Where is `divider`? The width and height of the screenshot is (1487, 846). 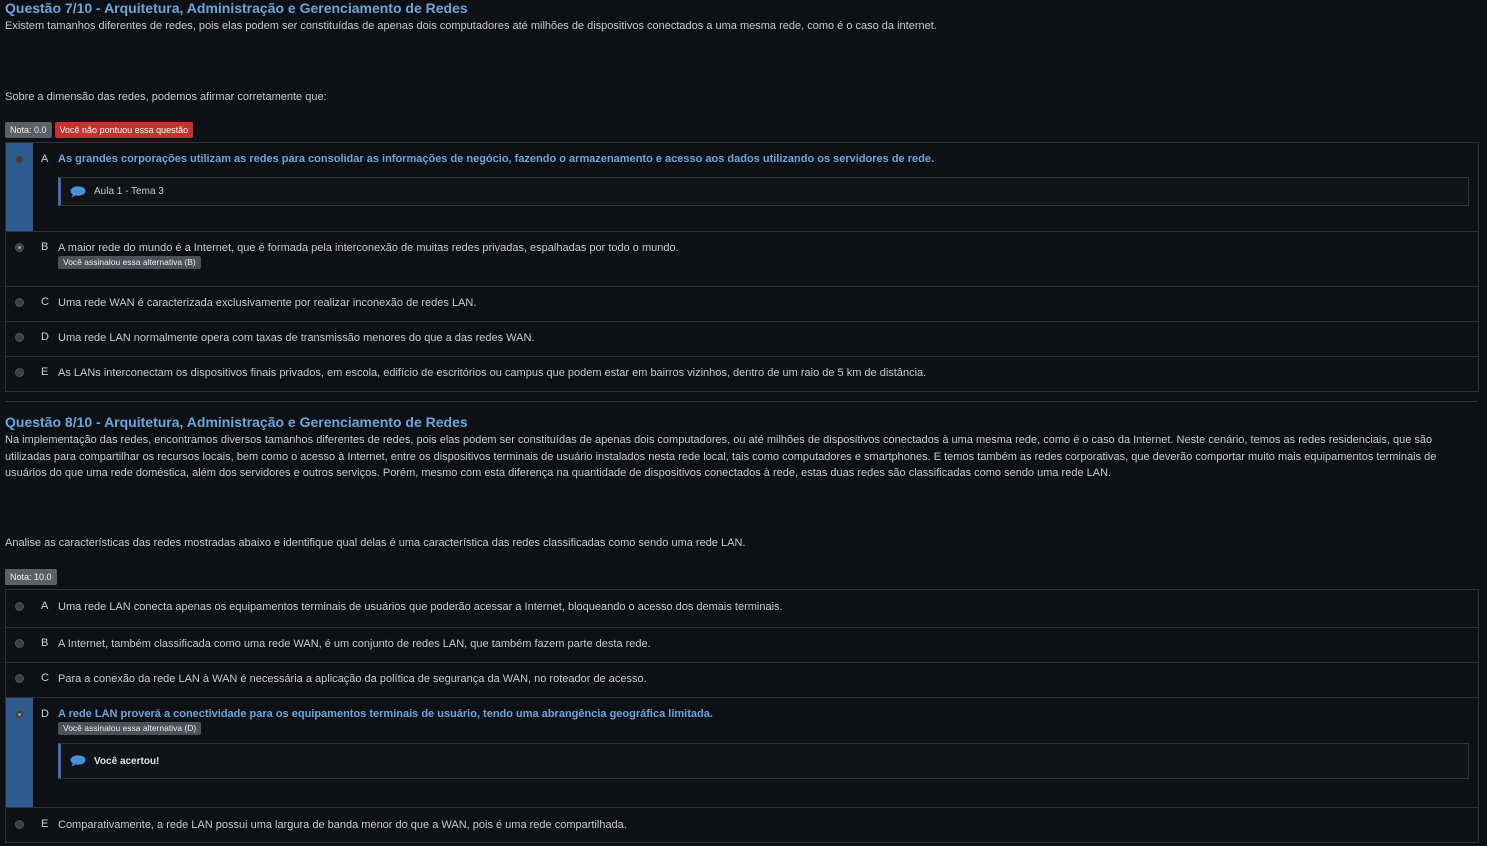 divider is located at coordinates (741, 401).